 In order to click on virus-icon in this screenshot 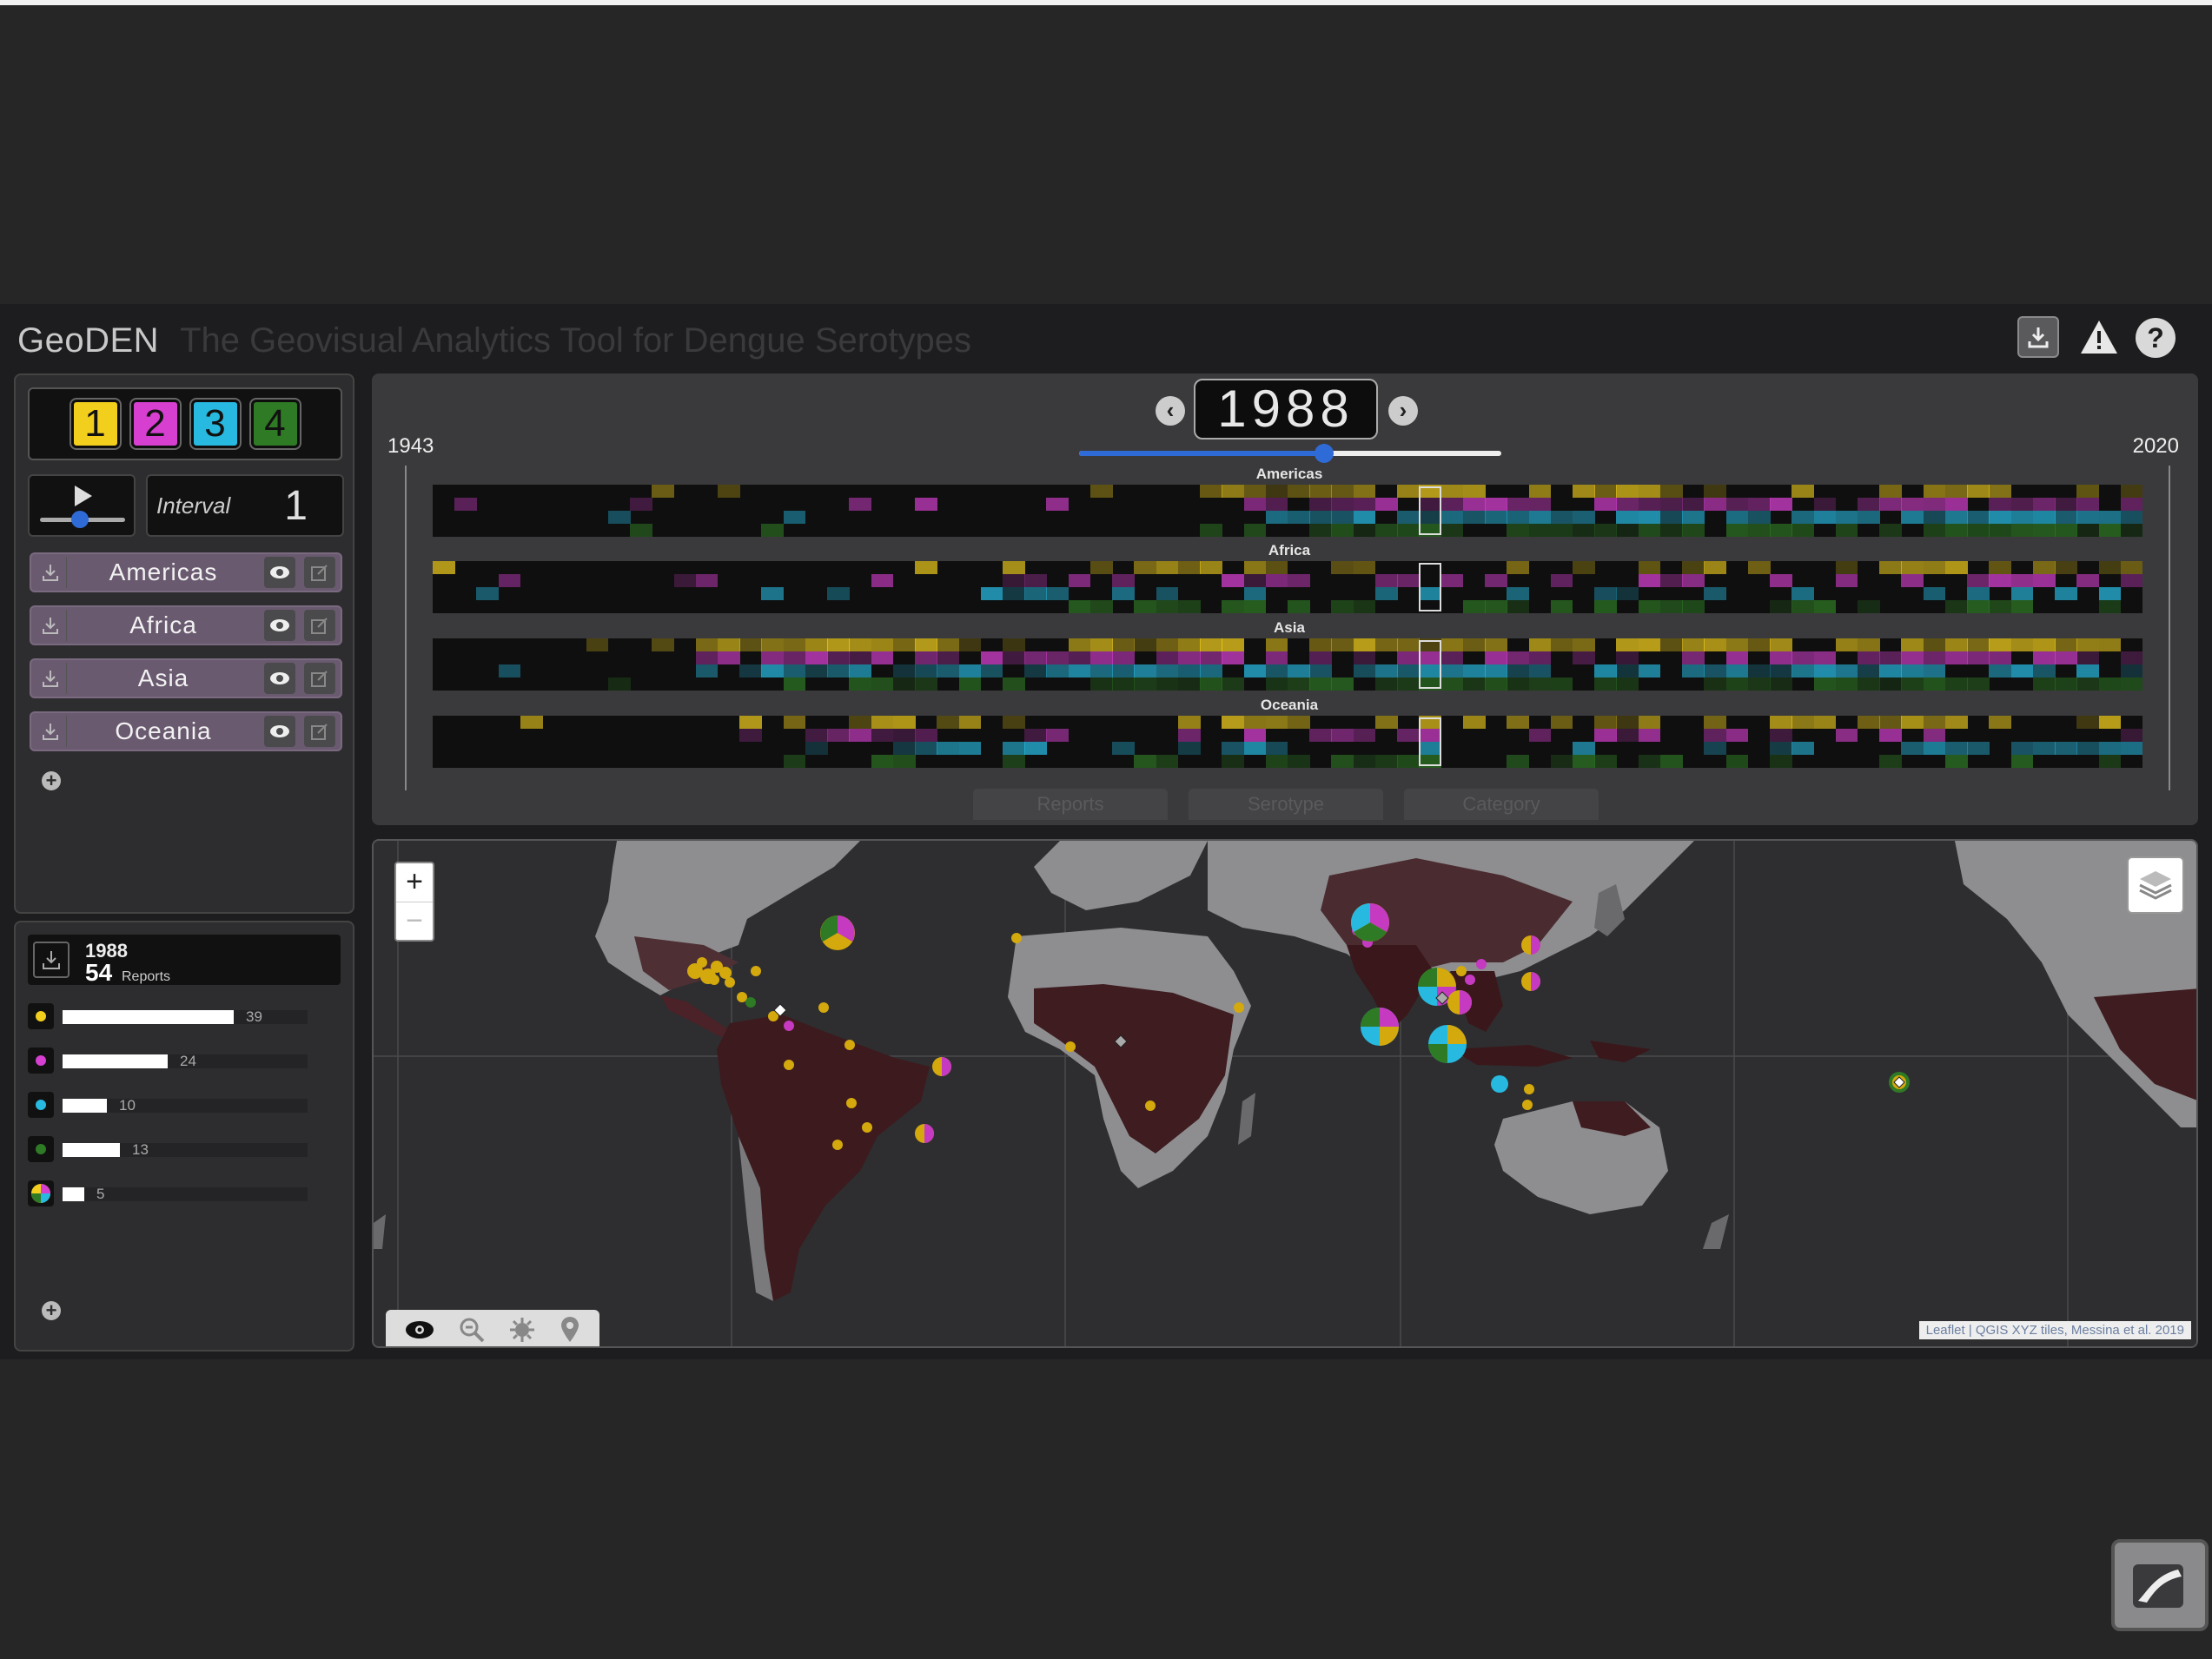, I will do `click(522, 1330)`.